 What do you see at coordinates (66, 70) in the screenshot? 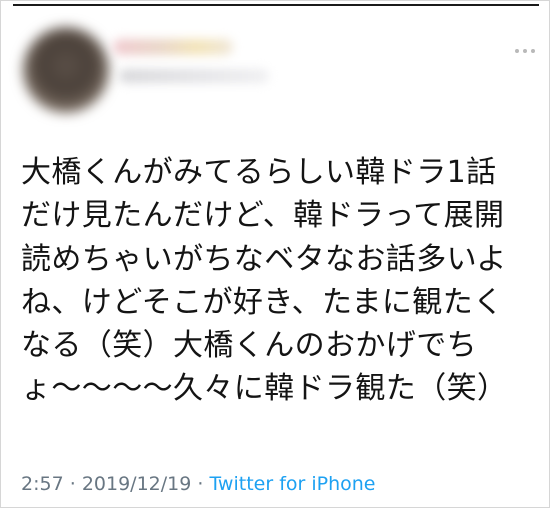
I see `avatar` at bounding box center [66, 70].